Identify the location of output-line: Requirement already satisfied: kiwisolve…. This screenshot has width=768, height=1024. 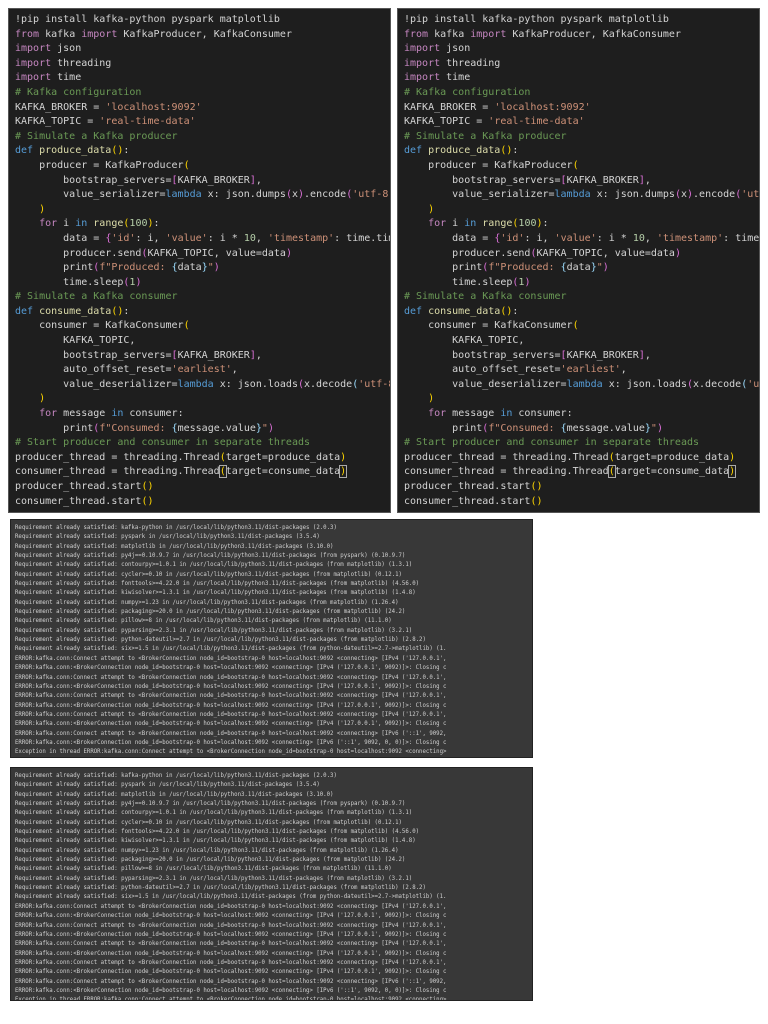
(215, 841).